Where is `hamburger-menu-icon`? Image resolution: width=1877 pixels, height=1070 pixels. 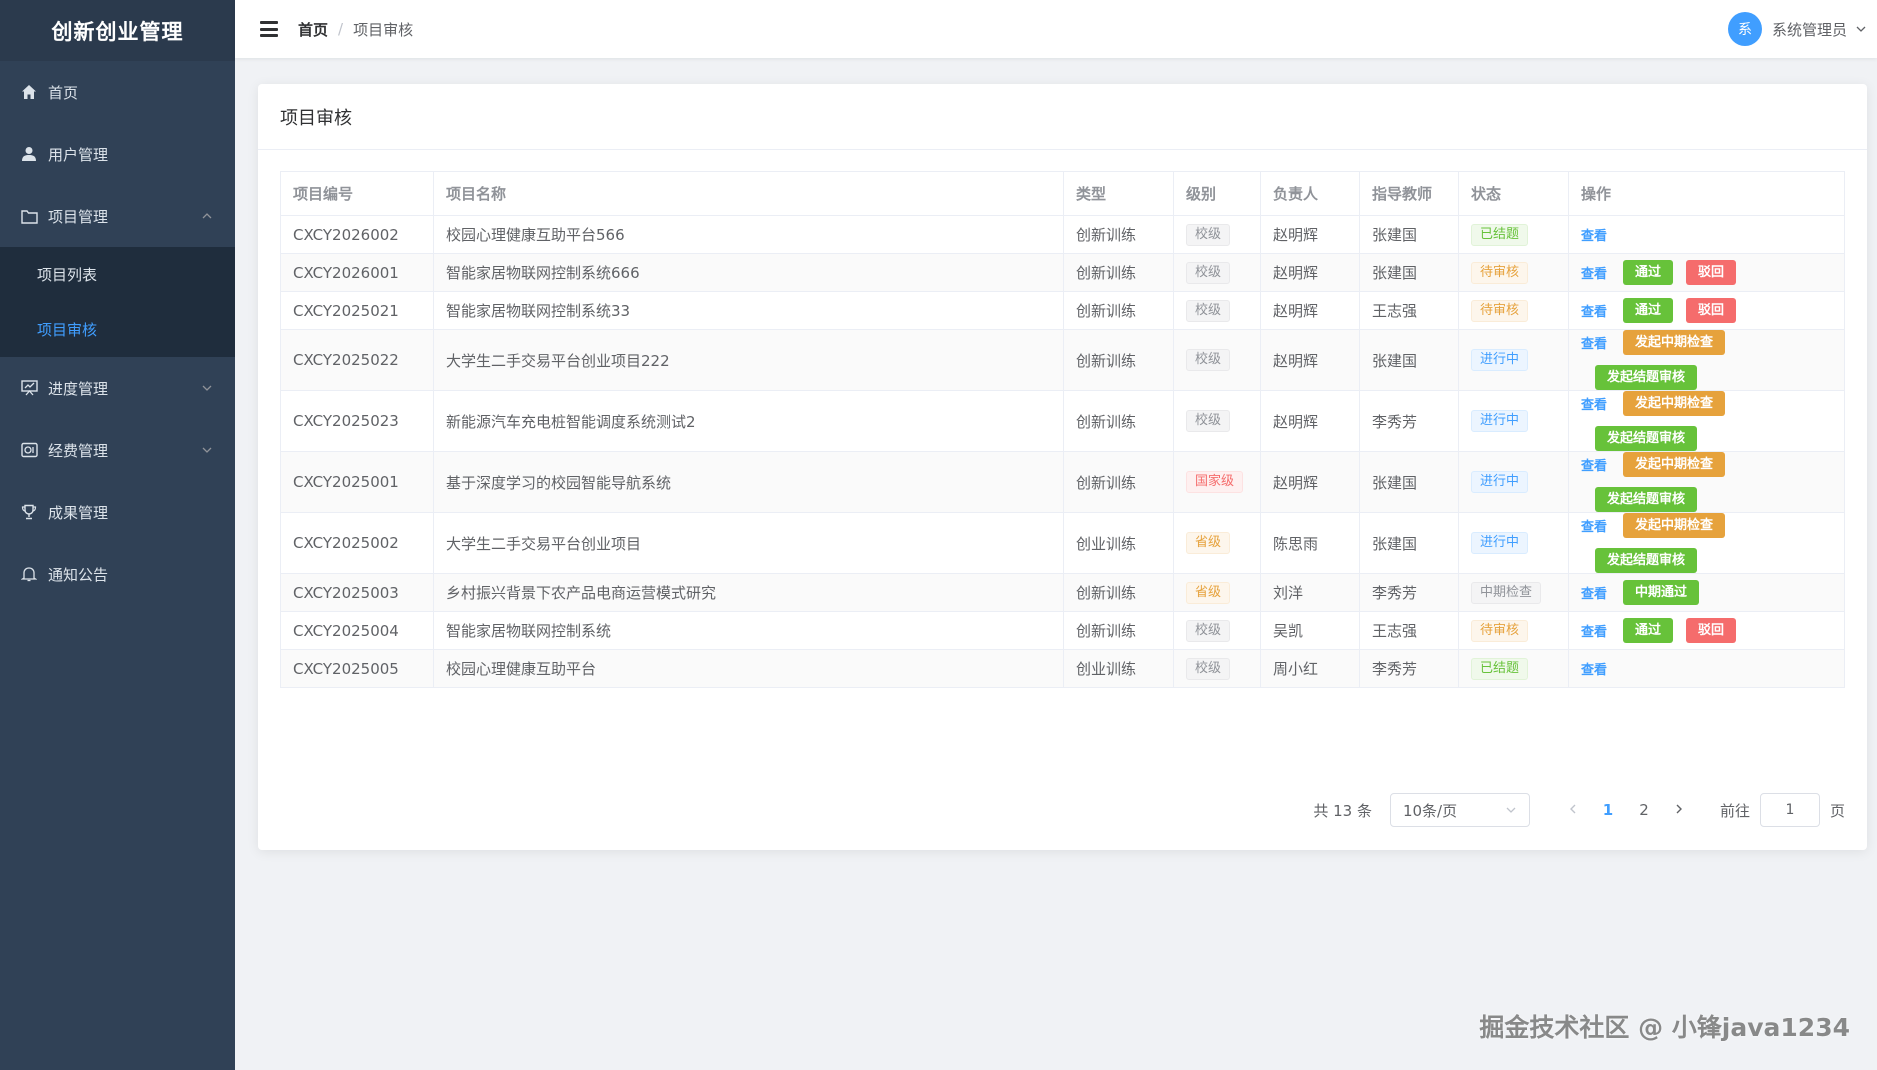 hamburger-menu-icon is located at coordinates (269, 29).